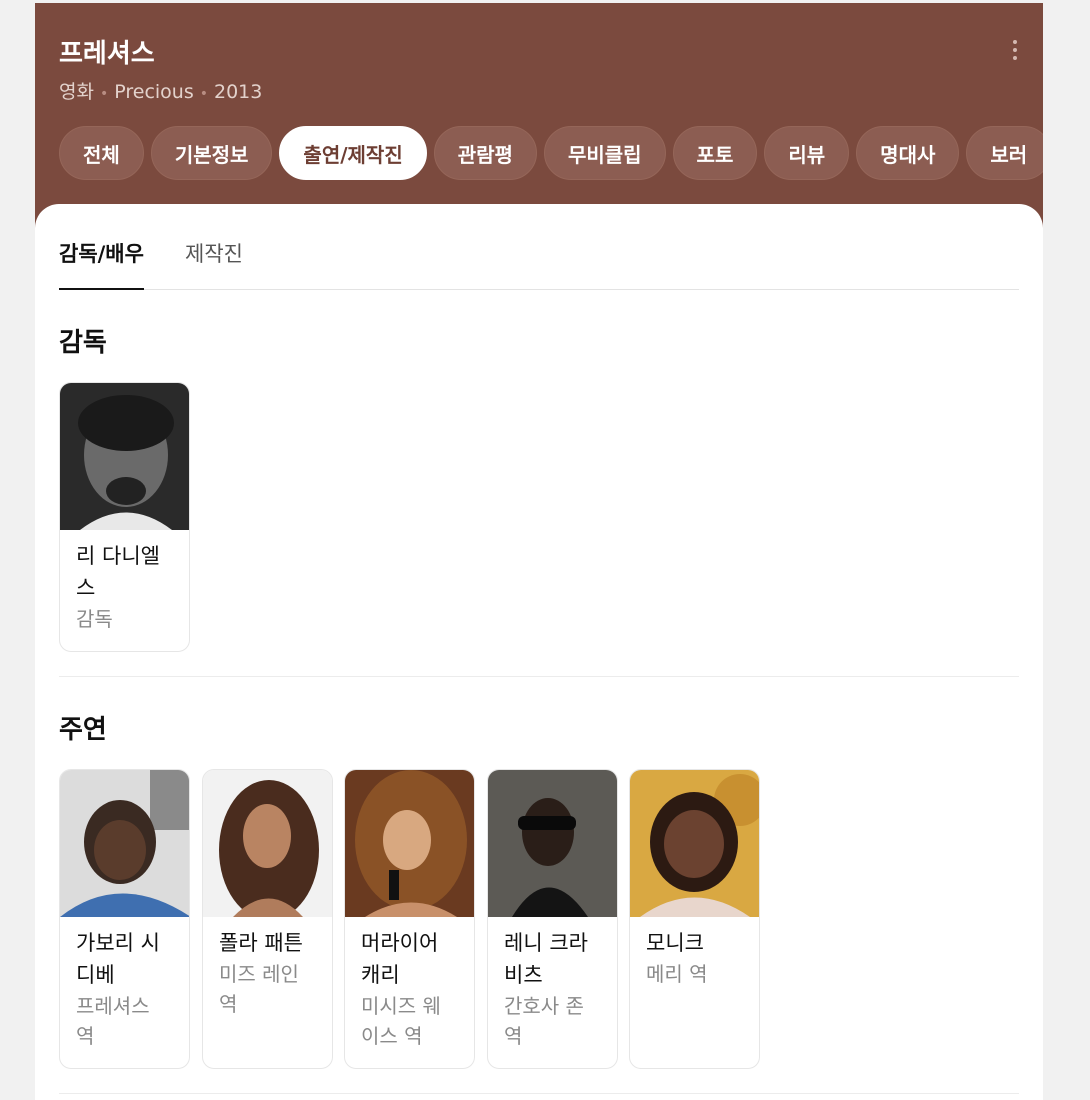 This screenshot has width=1090, height=1100. Describe the element at coordinates (118, 959) in the screenshot. I see `person-name: 가보리 시디베` at that location.